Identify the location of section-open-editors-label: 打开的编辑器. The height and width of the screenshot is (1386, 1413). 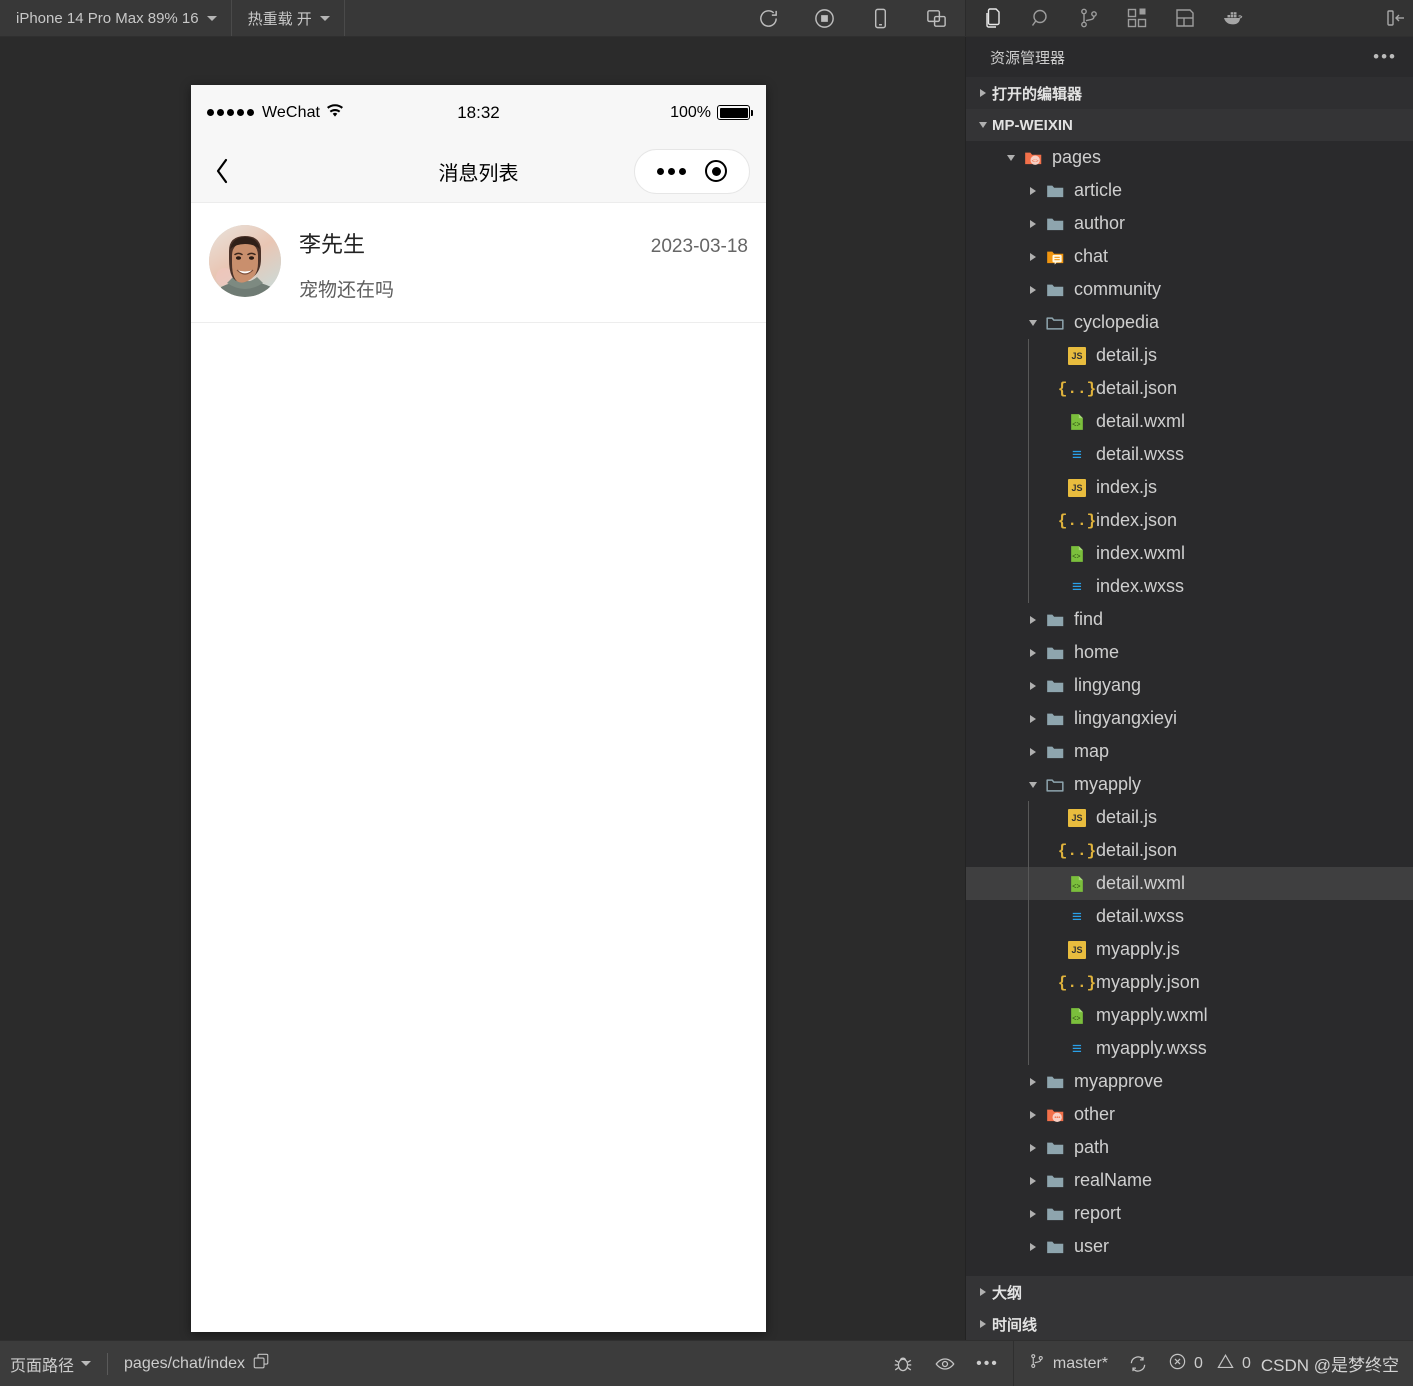
(1037, 94).